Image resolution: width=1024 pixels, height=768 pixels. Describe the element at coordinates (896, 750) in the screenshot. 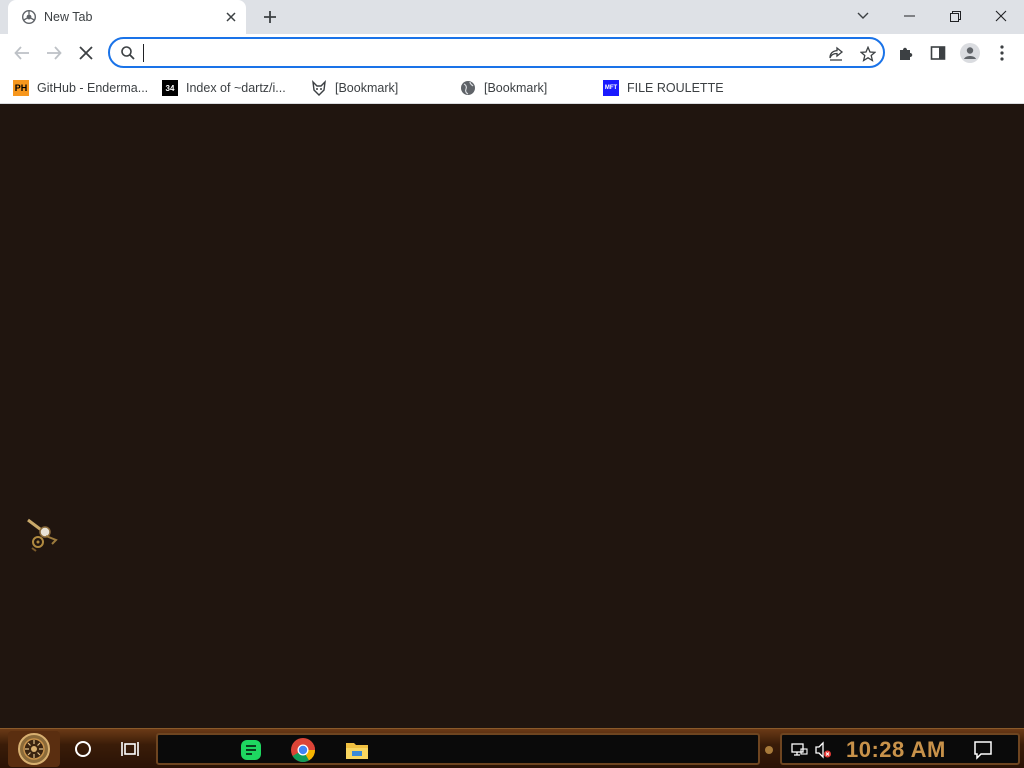

I see `taskbar-clock: 10:28 AM` at that location.